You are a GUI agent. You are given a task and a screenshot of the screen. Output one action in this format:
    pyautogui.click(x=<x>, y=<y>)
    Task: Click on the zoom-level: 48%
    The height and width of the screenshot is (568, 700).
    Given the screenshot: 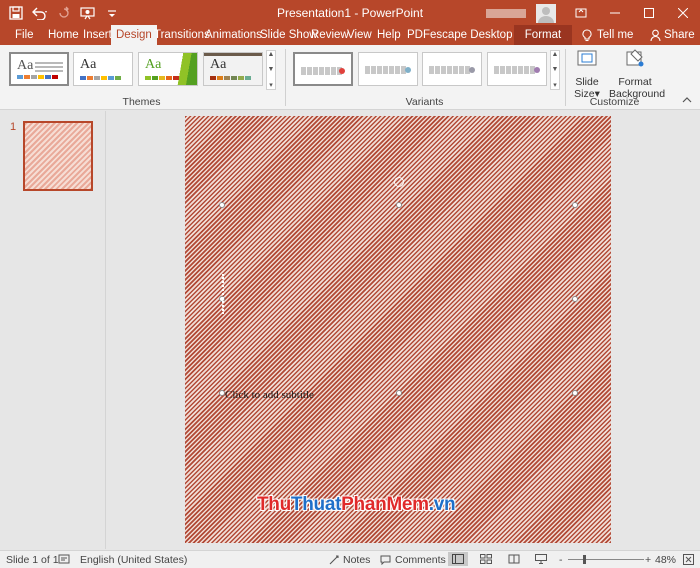 What is the action you would take?
    pyautogui.click(x=665, y=560)
    